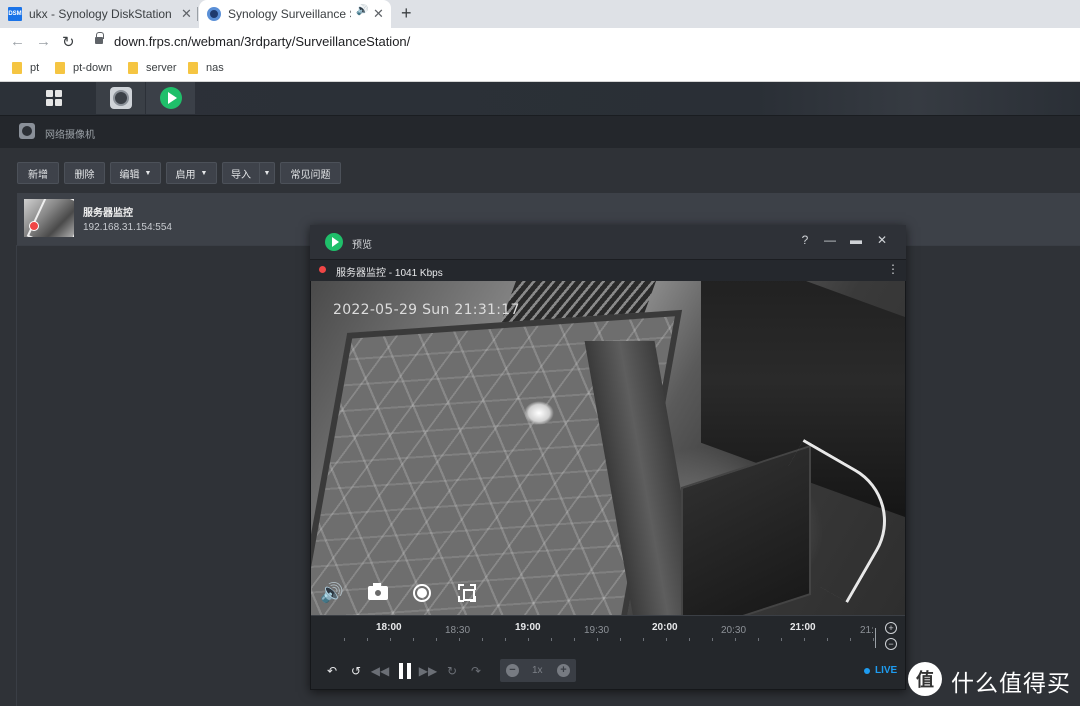 This screenshot has width=1080, height=706. I want to click on zoom-in-icon: +, so click(891, 628).